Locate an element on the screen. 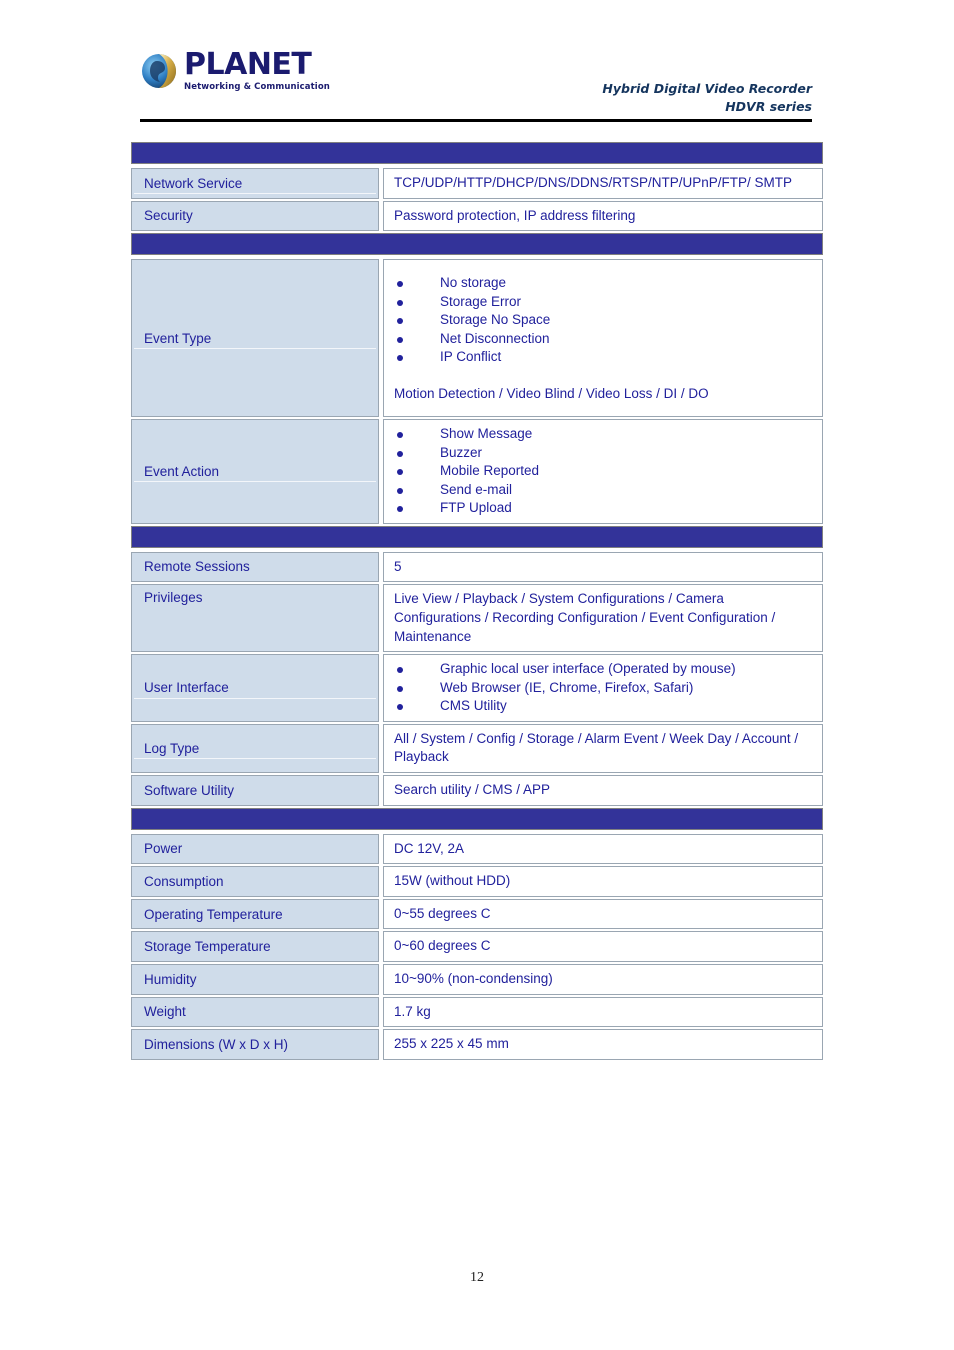  list-item: IP Conflict is located at coordinates (604, 357).